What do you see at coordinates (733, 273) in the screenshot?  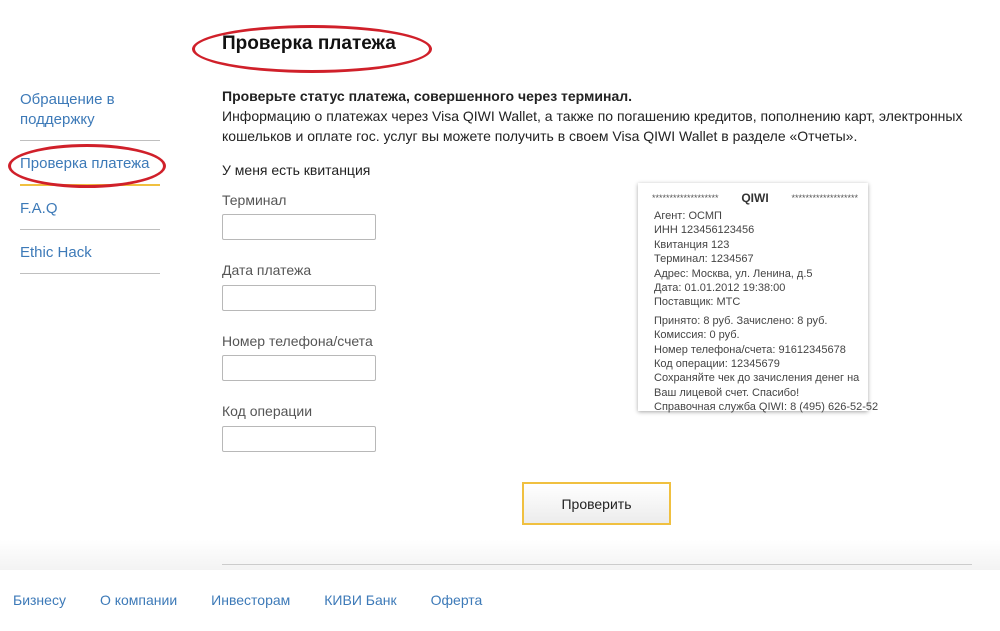 I see `receipt-line: Адрес: Москва, ул. Ленина, д.5` at bounding box center [733, 273].